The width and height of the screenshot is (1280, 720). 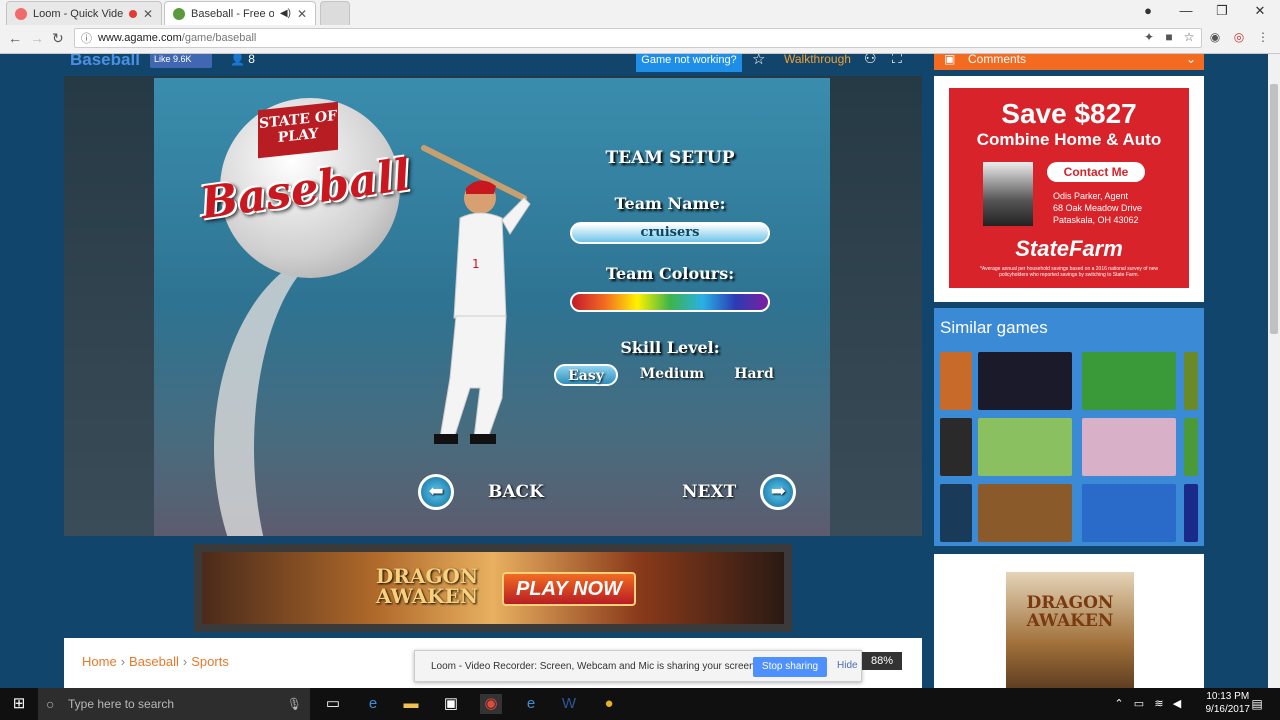 What do you see at coordinates (1239, 37) in the screenshot?
I see `loom-extension-icon: ◎` at bounding box center [1239, 37].